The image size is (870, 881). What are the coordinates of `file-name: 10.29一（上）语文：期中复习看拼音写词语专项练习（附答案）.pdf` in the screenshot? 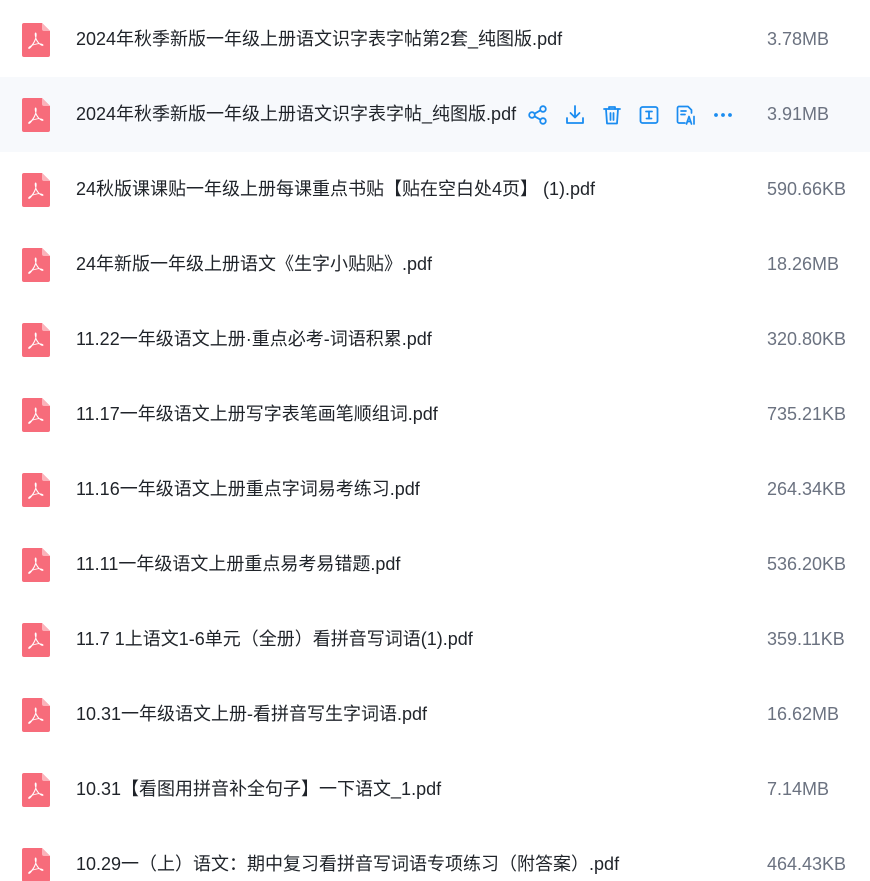 It's located at (347, 854).